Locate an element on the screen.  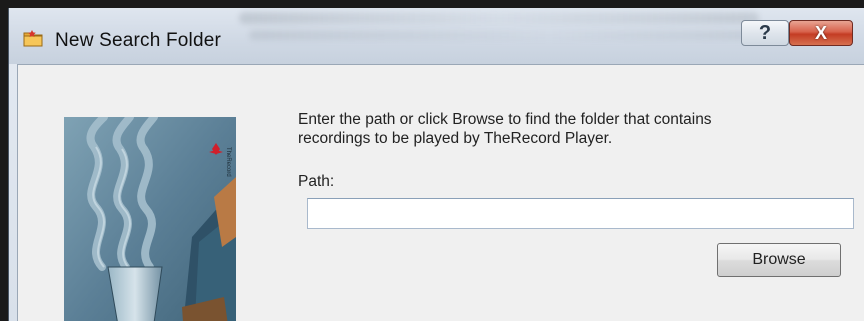
path-input is located at coordinates (580, 213).